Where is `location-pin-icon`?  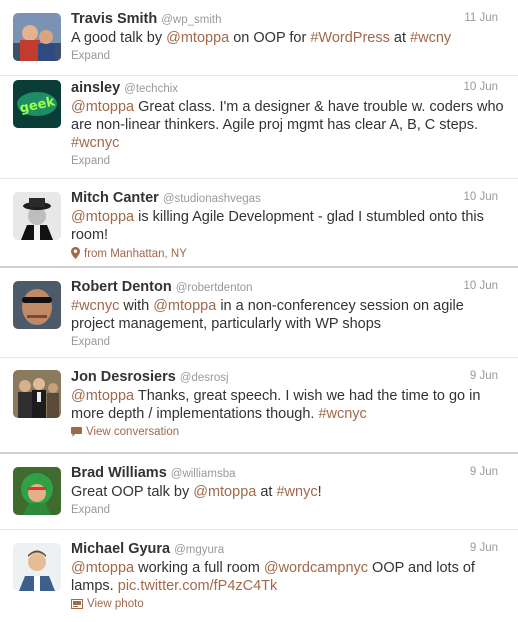 location-pin-icon is located at coordinates (75, 254).